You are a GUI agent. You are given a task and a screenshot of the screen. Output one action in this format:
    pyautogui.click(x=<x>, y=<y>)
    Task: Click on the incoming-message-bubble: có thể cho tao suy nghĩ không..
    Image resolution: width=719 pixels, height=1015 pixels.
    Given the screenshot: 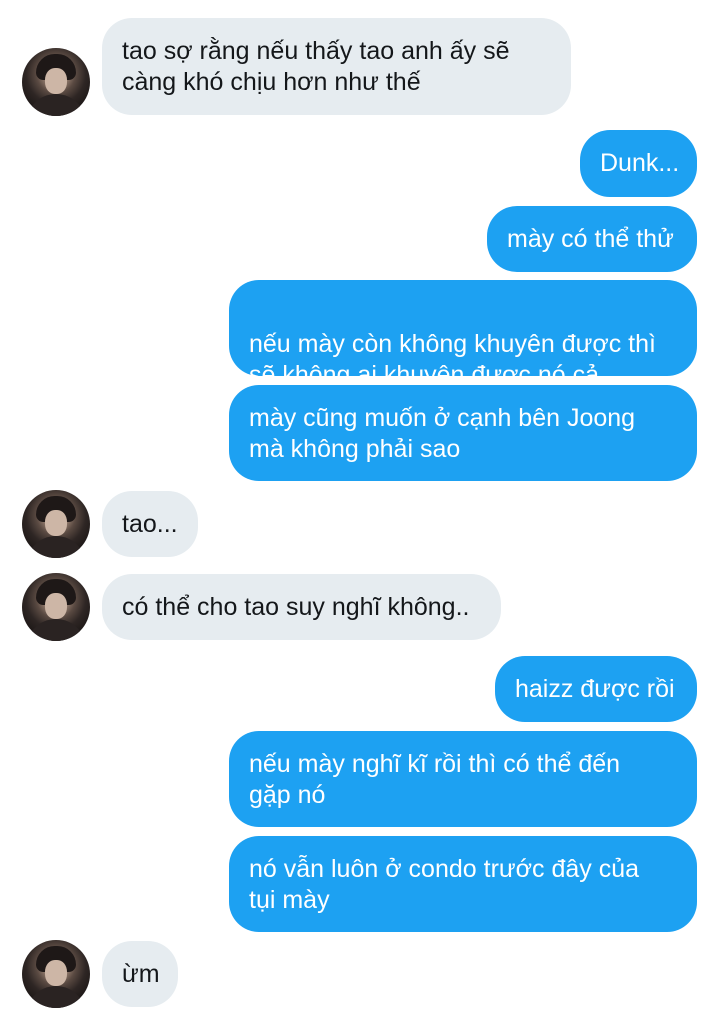 What is the action you would take?
    pyautogui.click(x=301, y=607)
    